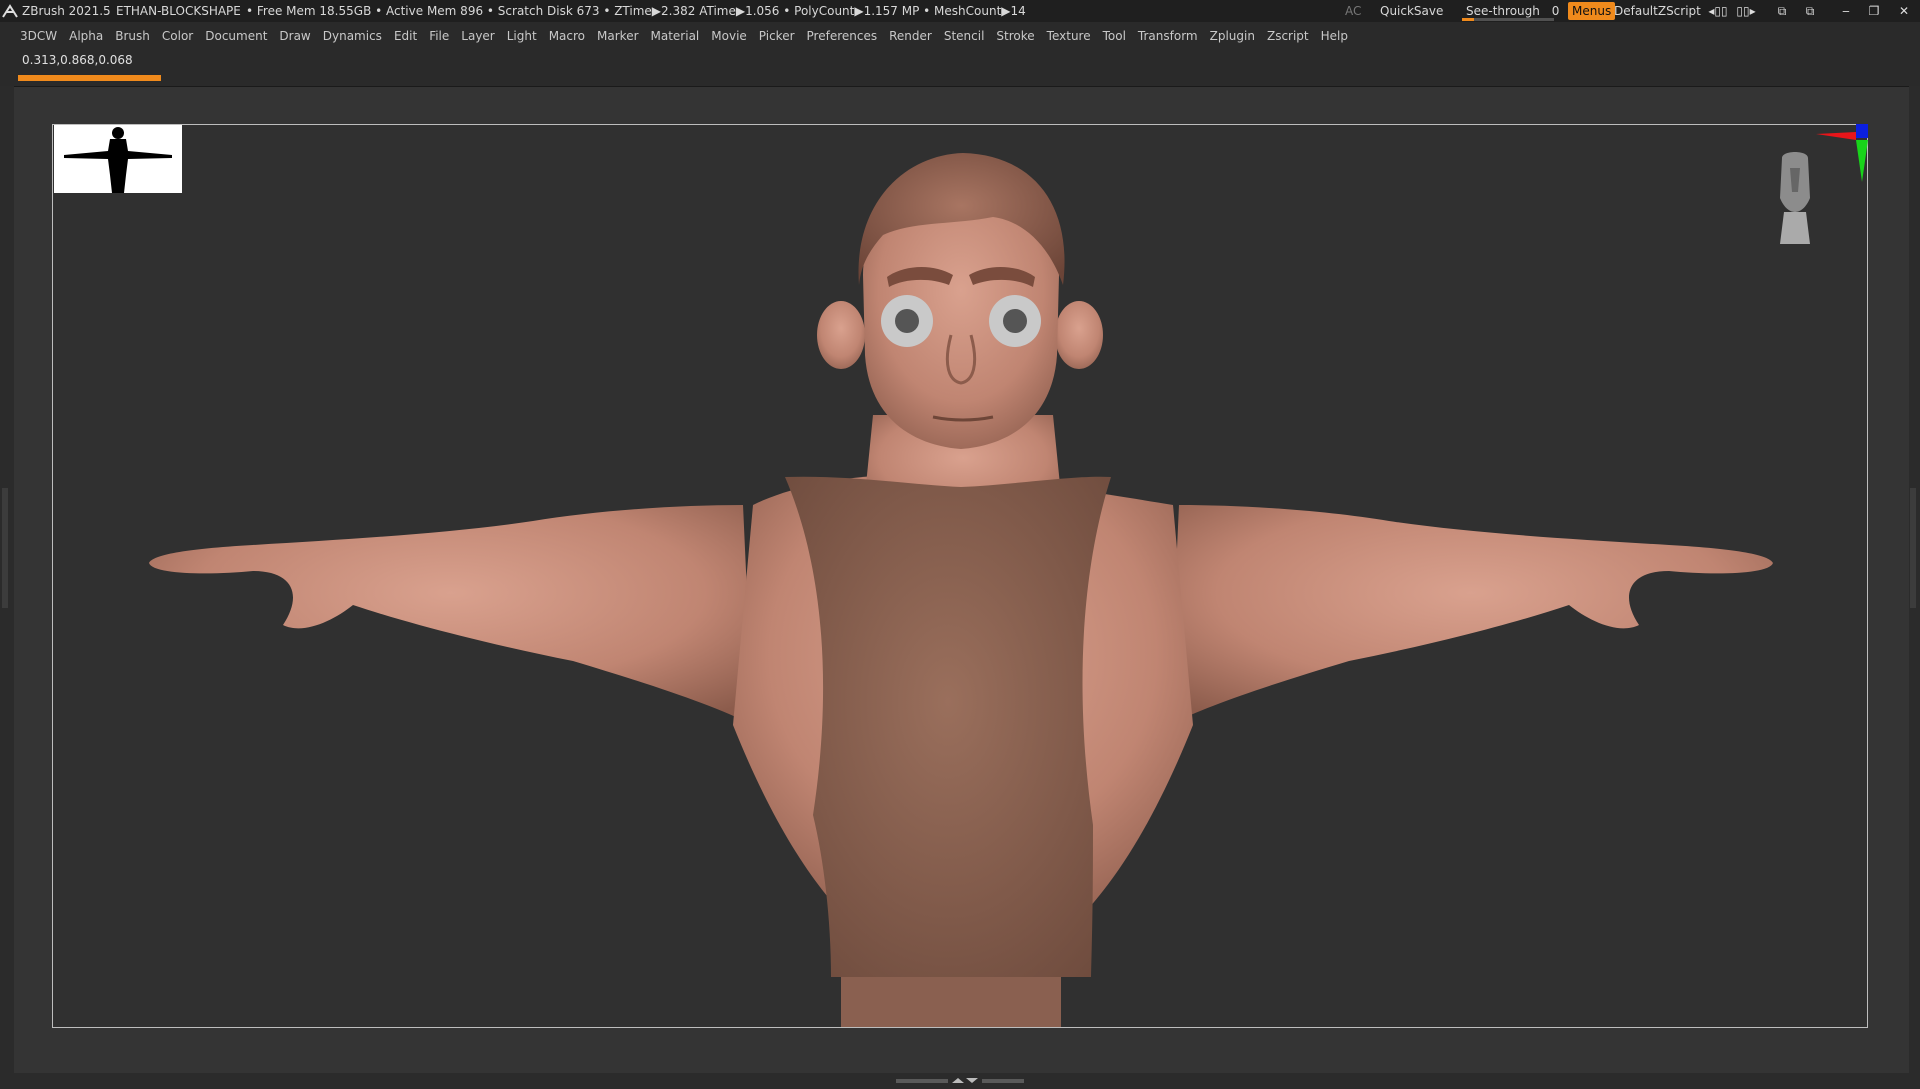  What do you see at coordinates (77, 60) in the screenshot?
I see `color-readout: 0.313,0.868,0.068` at bounding box center [77, 60].